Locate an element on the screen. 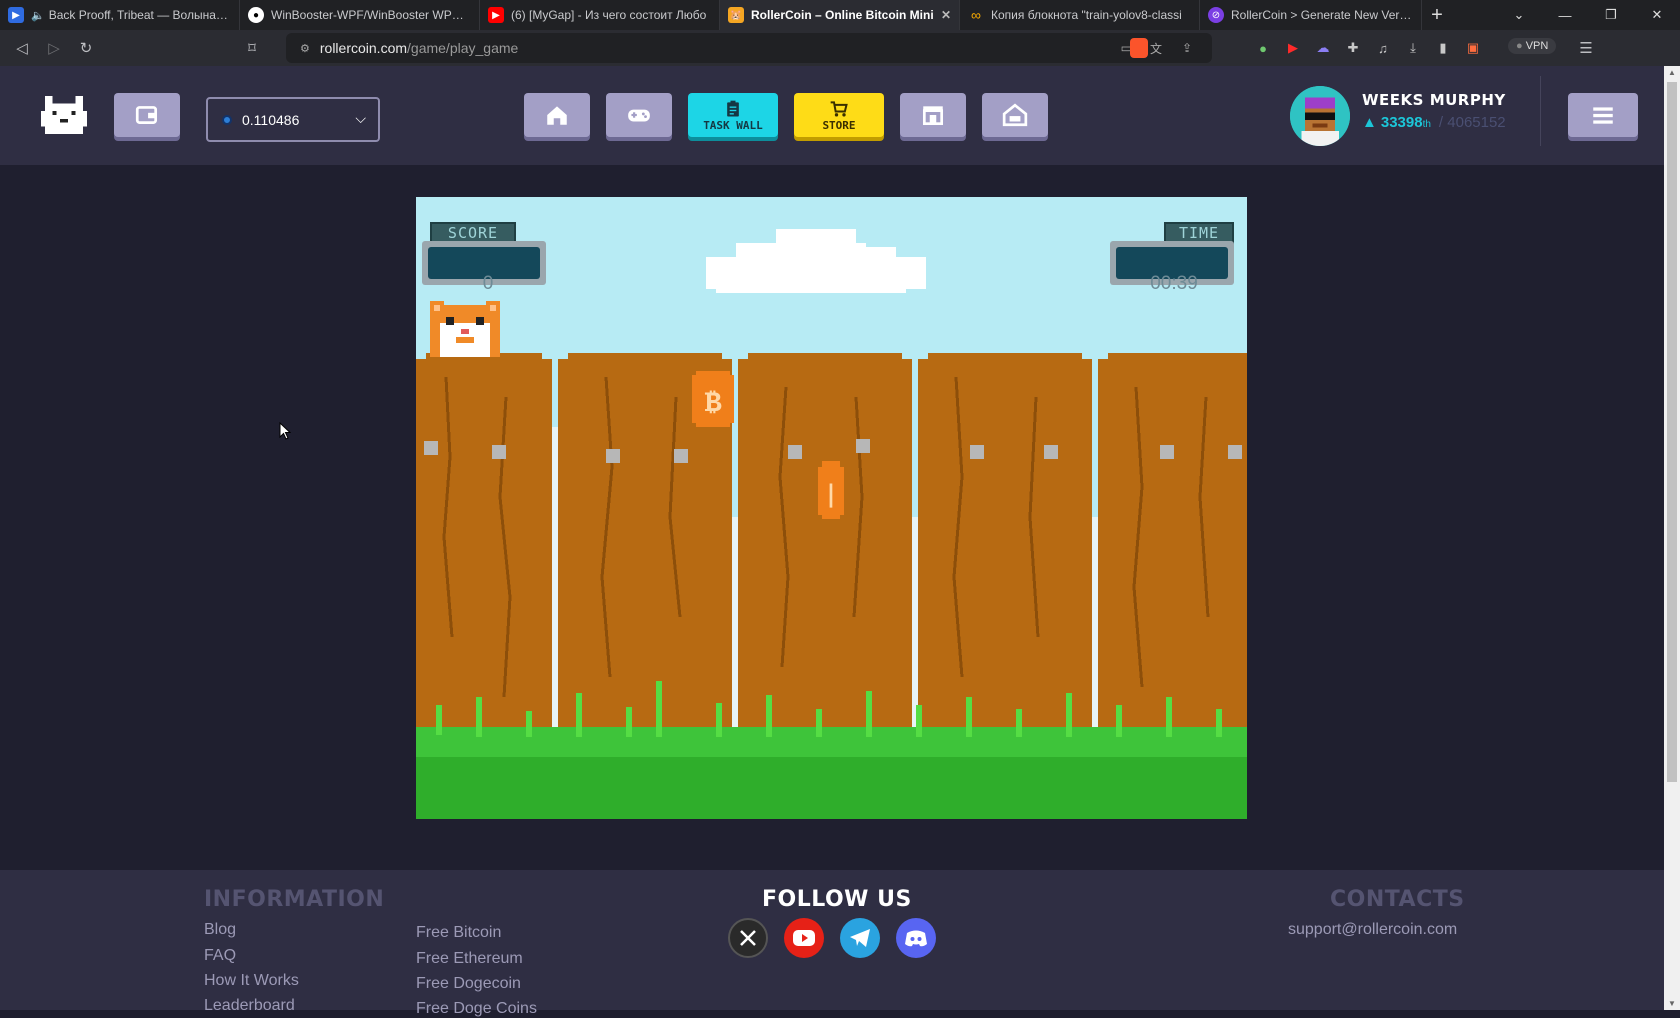 This screenshot has height=1018, width=1680. games-button is located at coordinates (639, 115).